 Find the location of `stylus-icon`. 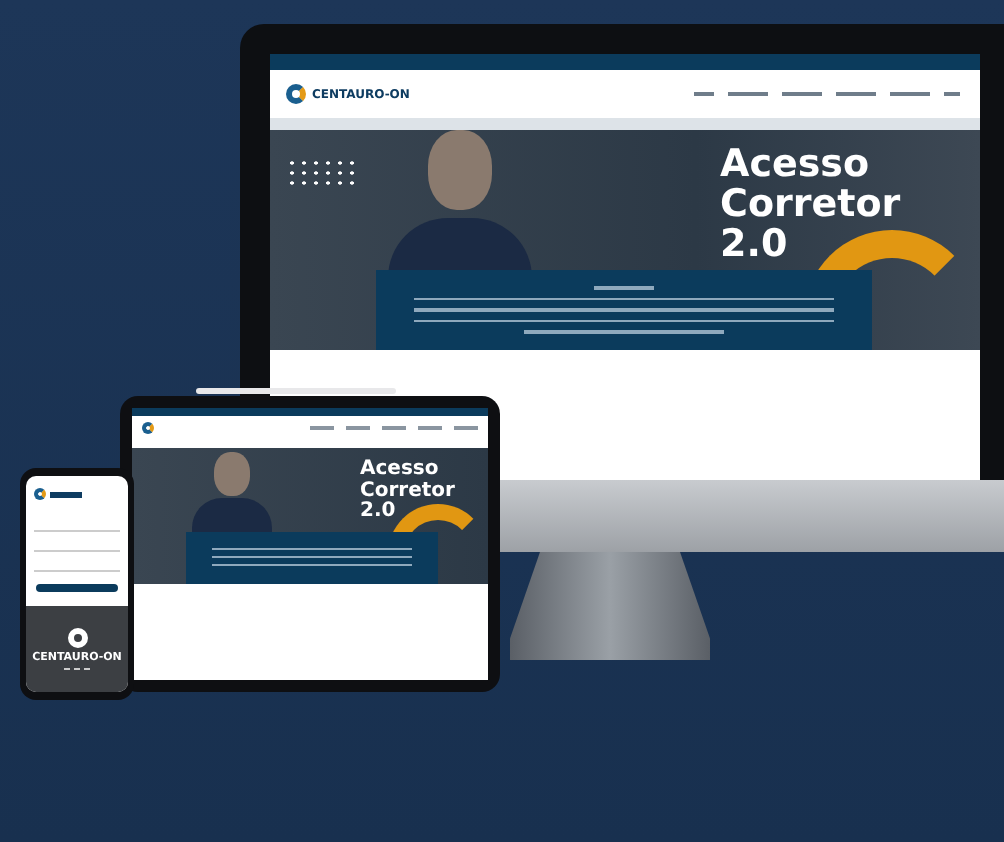

stylus-icon is located at coordinates (296, 391).